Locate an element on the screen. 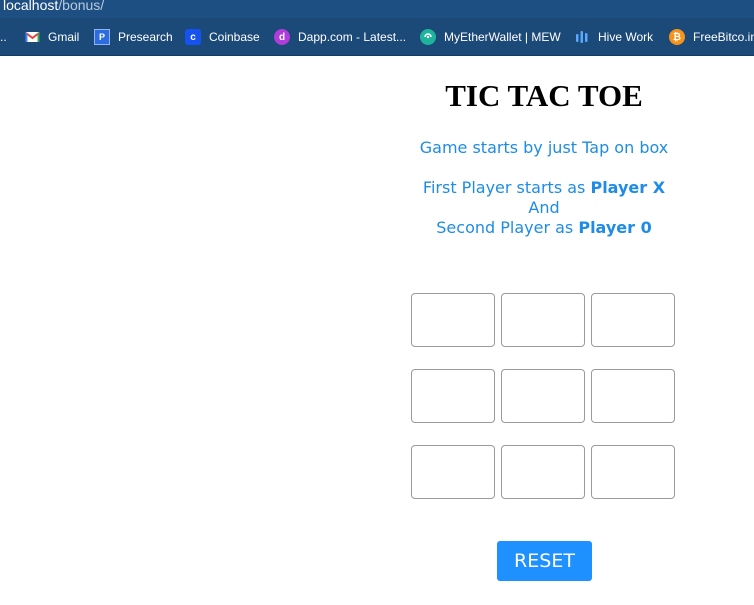  bookmark-coinbase: c Coinbase is located at coordinates (222, 37).